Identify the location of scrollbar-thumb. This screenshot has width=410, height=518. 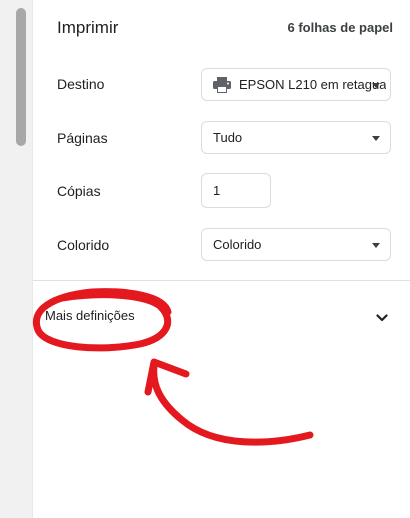
(21, 77).